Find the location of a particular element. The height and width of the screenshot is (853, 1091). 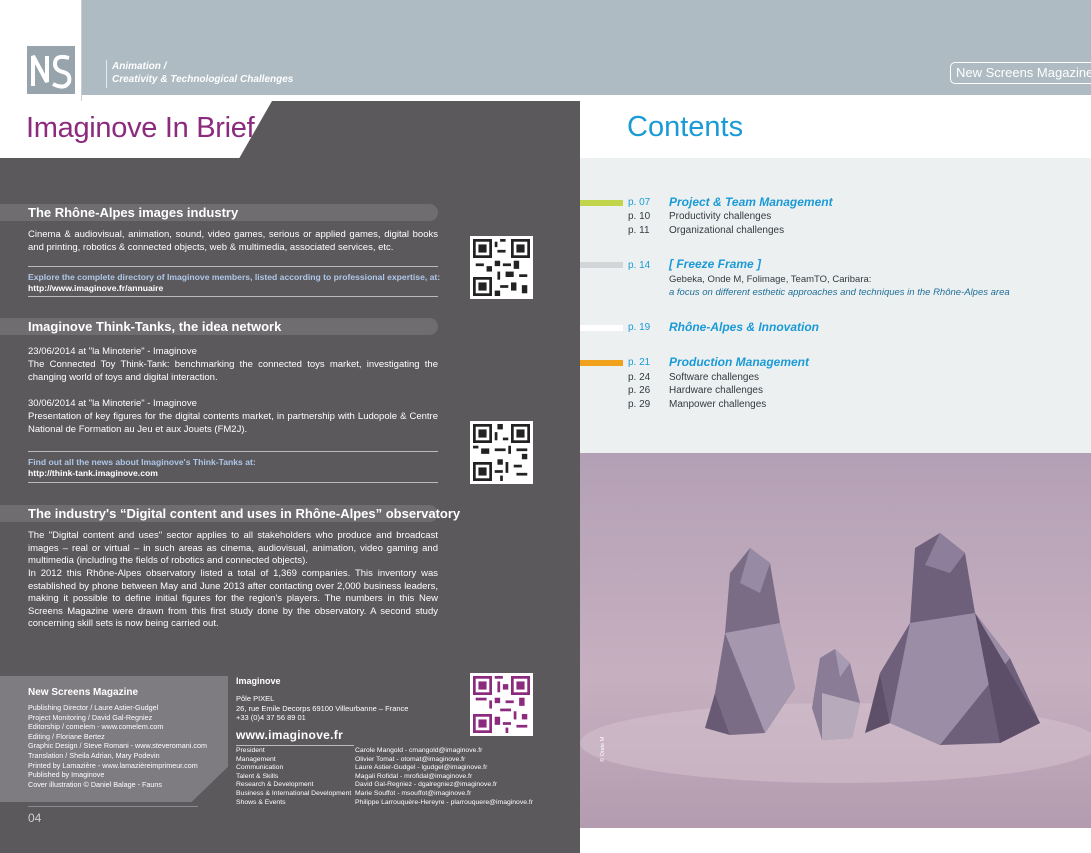

bottom-strip is located at coordinates (835, 840).